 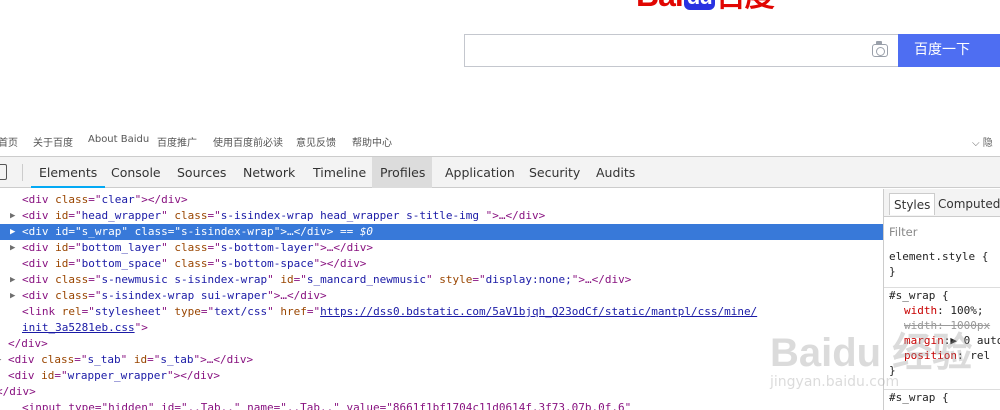 I want to click on element-style-rule: element.style { }, so click(x=942, y=264).